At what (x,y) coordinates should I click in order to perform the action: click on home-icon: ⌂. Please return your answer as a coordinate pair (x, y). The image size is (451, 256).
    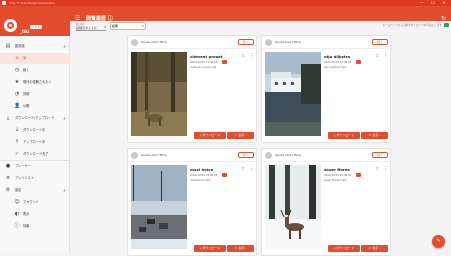
    Looking at the image, I should click on (17, 58).